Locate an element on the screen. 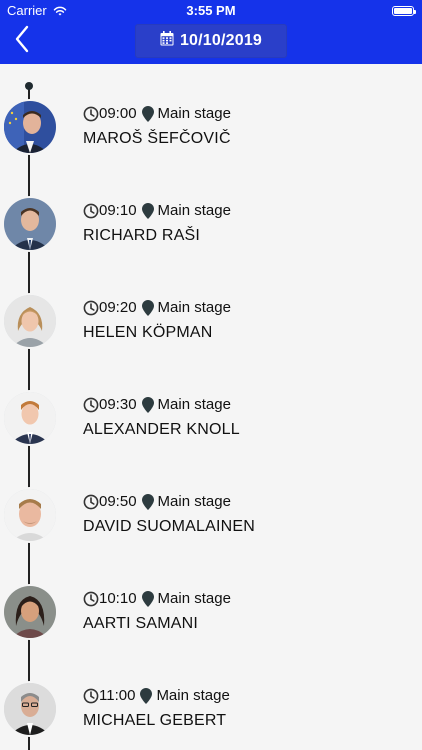 Image resolution: width=422 pixels, height=750 pixels. session-time: 09:00 is located at coordinates (118, 113).